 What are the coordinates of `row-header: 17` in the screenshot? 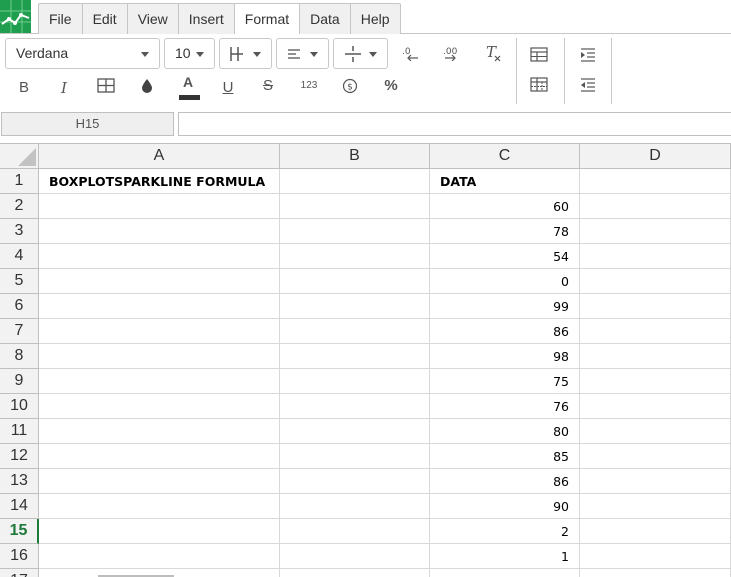 It's located at (19, 573).